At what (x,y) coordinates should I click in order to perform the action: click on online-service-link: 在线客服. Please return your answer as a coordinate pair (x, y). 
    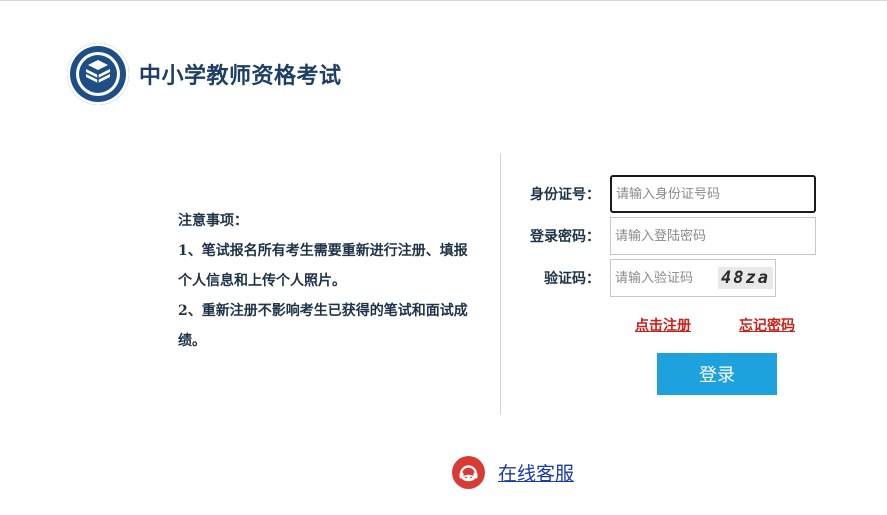
    Looking at the image, I should click on (513, 472).